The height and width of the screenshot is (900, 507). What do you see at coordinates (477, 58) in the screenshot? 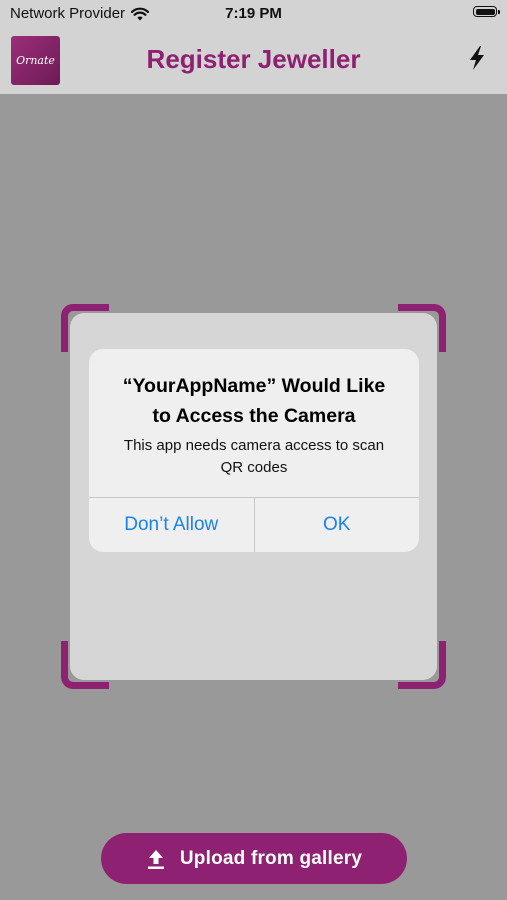
I see `flash-icon` at bounding box center [477, 58].